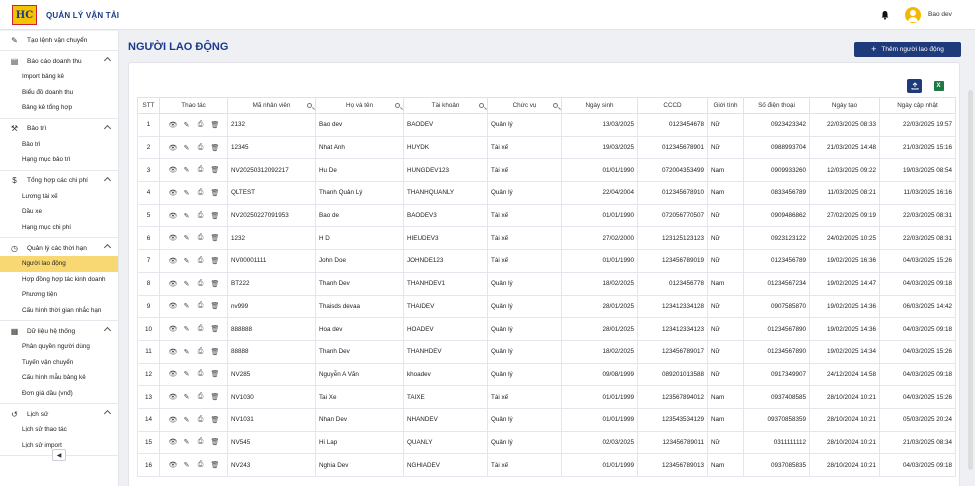 The width and height of the screenshot is (975, 486). What do you see at coordinates (59, 295) in the screenshot?
I see `sidebar-item-phuong-tien: Phương tiện` at bounding box center [59, 295].